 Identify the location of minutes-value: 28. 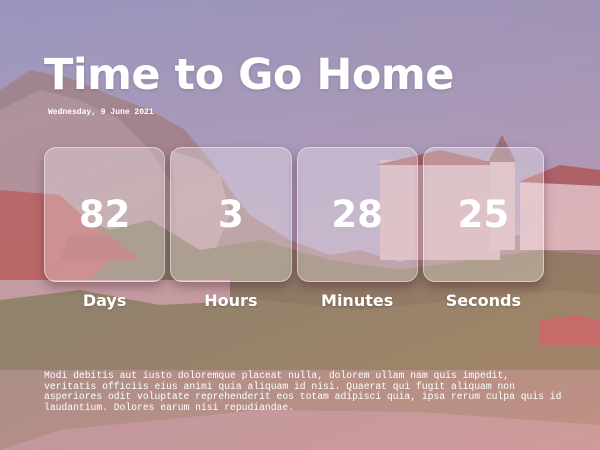
(357, 214).